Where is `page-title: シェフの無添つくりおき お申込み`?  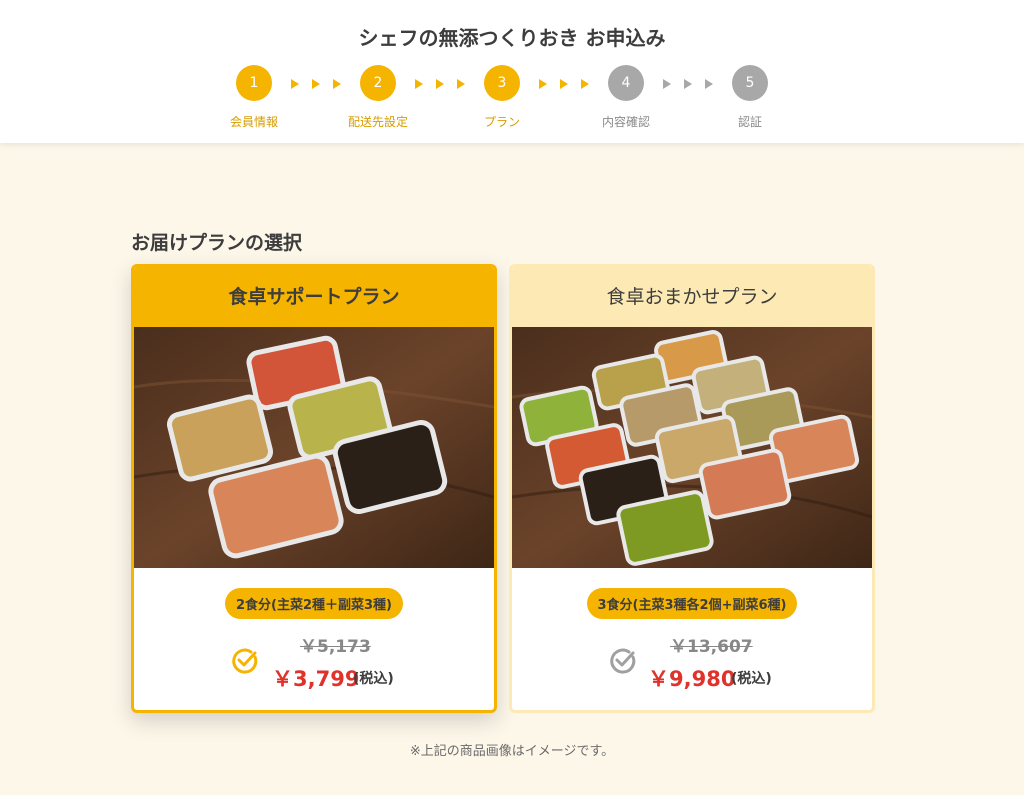 page-title: シェフの無添つくりおき お申込み is located at coordinates (512, 38).